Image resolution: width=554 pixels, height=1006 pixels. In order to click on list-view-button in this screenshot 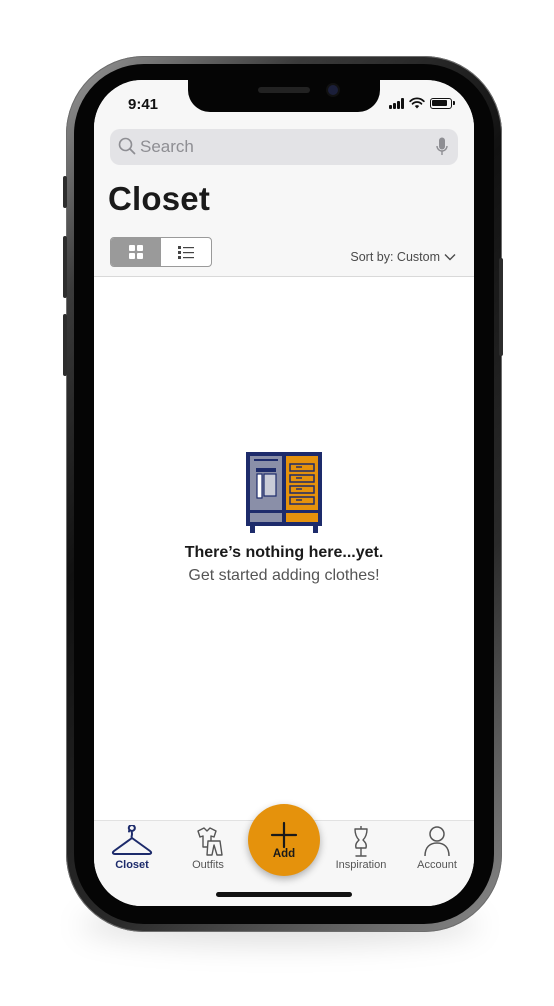, I will do `click(186, 252)`.